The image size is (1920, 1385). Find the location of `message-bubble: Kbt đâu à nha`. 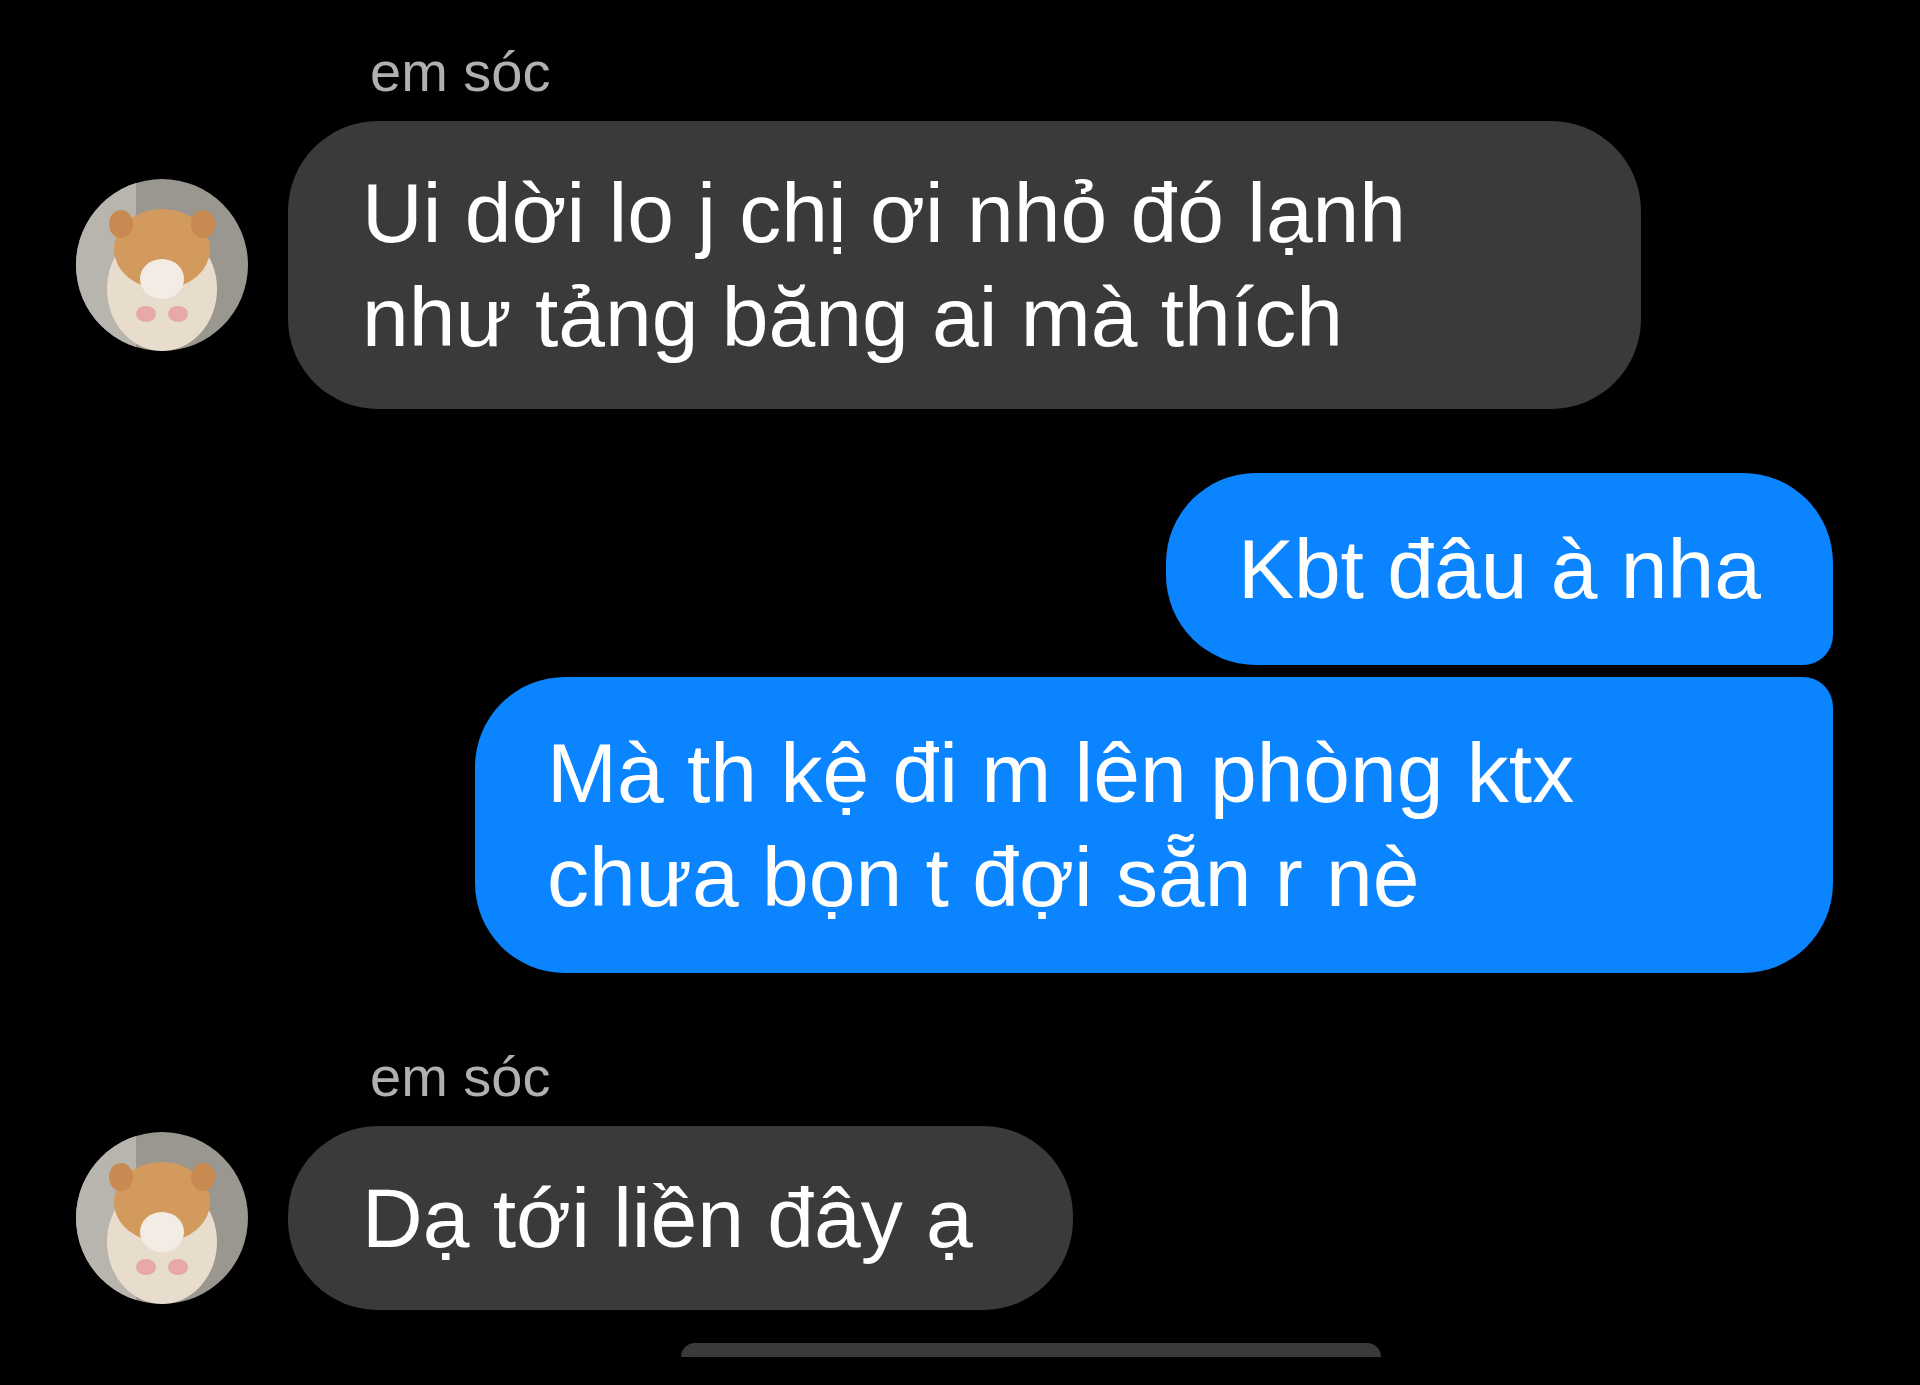

message-bubble: Kbt đâu à nha is located at coordinates (1499, 568).